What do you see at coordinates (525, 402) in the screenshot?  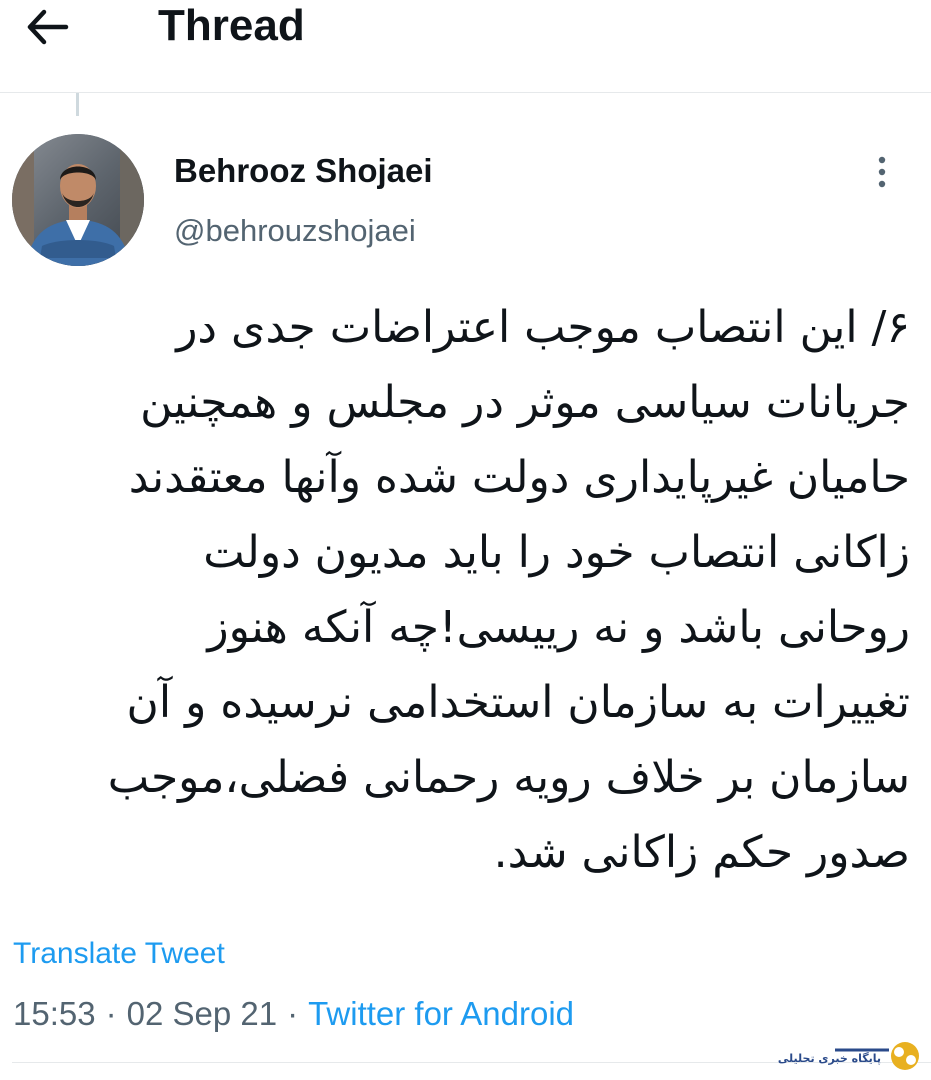 I see `tweet-text-line: جریانات سیاسی موثر در مجلس و همچنین` at bounding box center [525, 402].